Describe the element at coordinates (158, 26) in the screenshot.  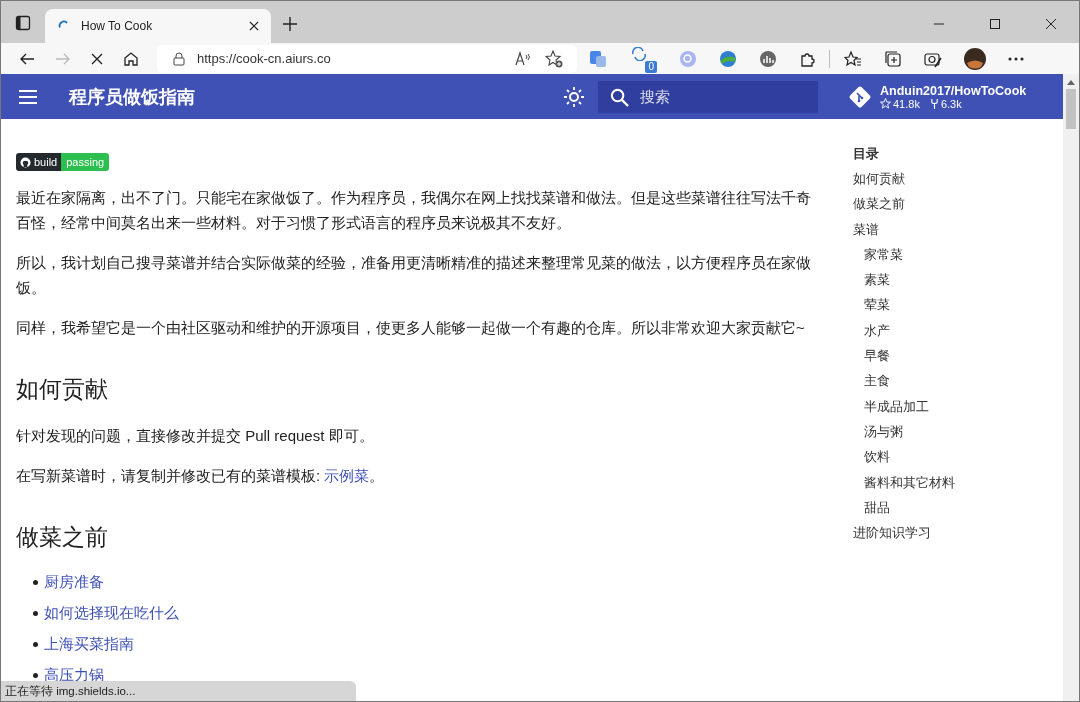
I see `browser-tab: How To Cook` at that location.